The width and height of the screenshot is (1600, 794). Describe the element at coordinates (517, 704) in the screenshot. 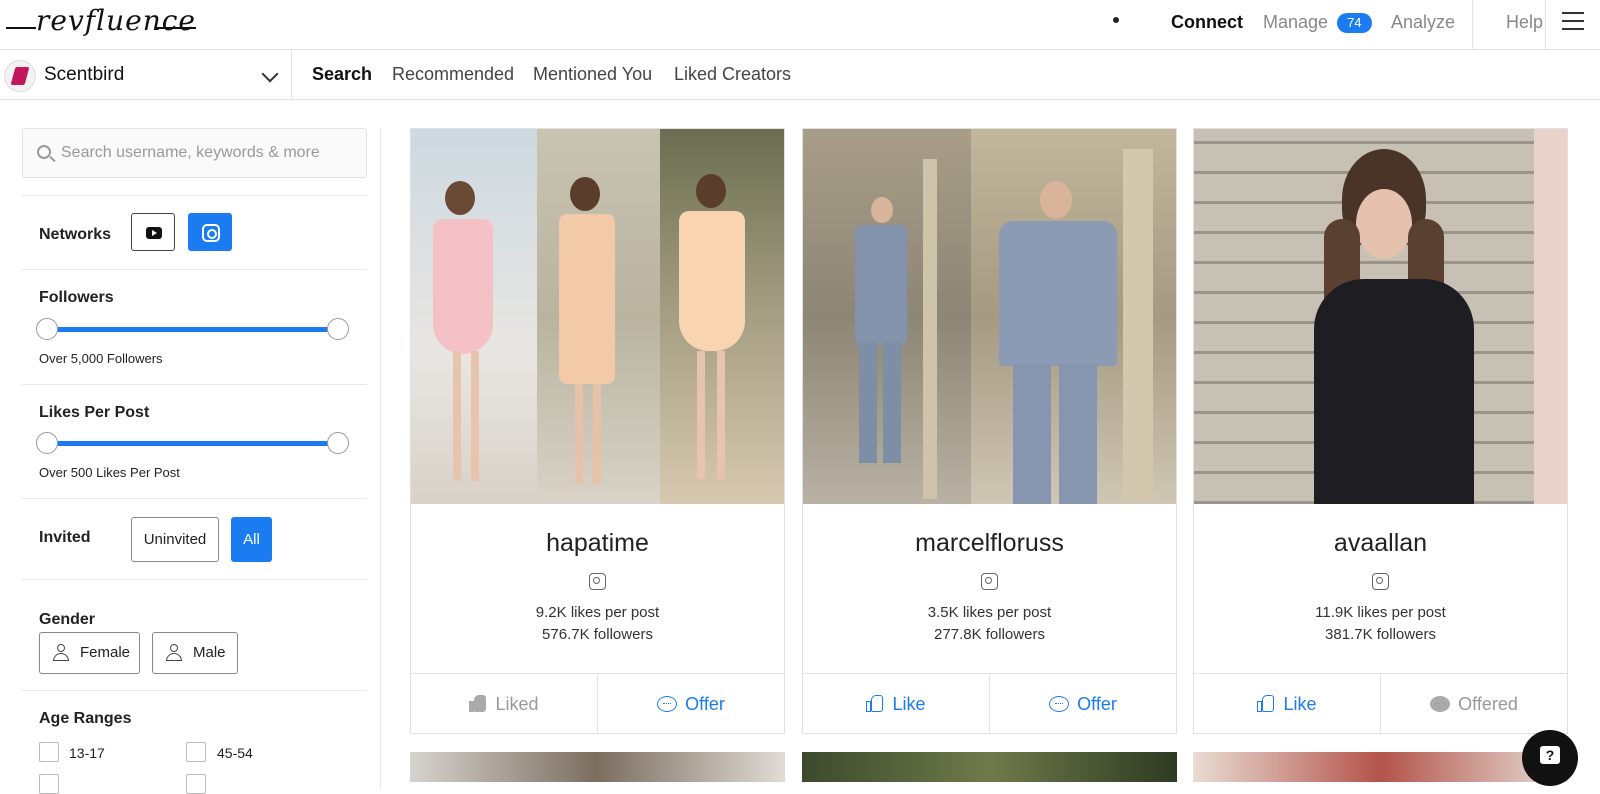

I see `liked-label: Liked` at that location.